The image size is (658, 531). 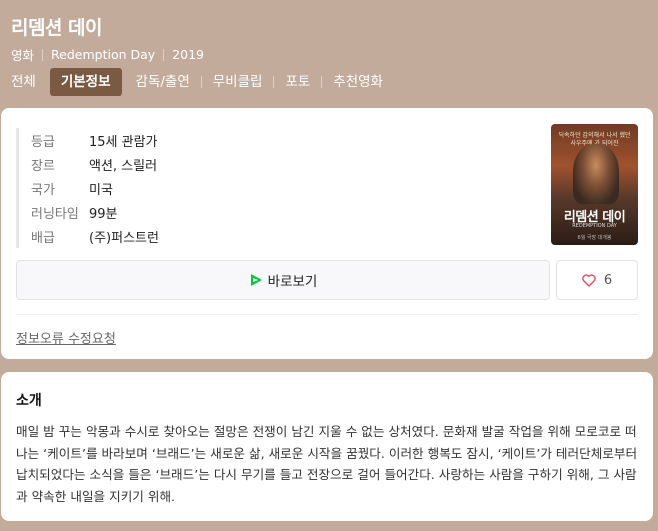 I want to click on like-button: 6, so click(x=597, y=280).